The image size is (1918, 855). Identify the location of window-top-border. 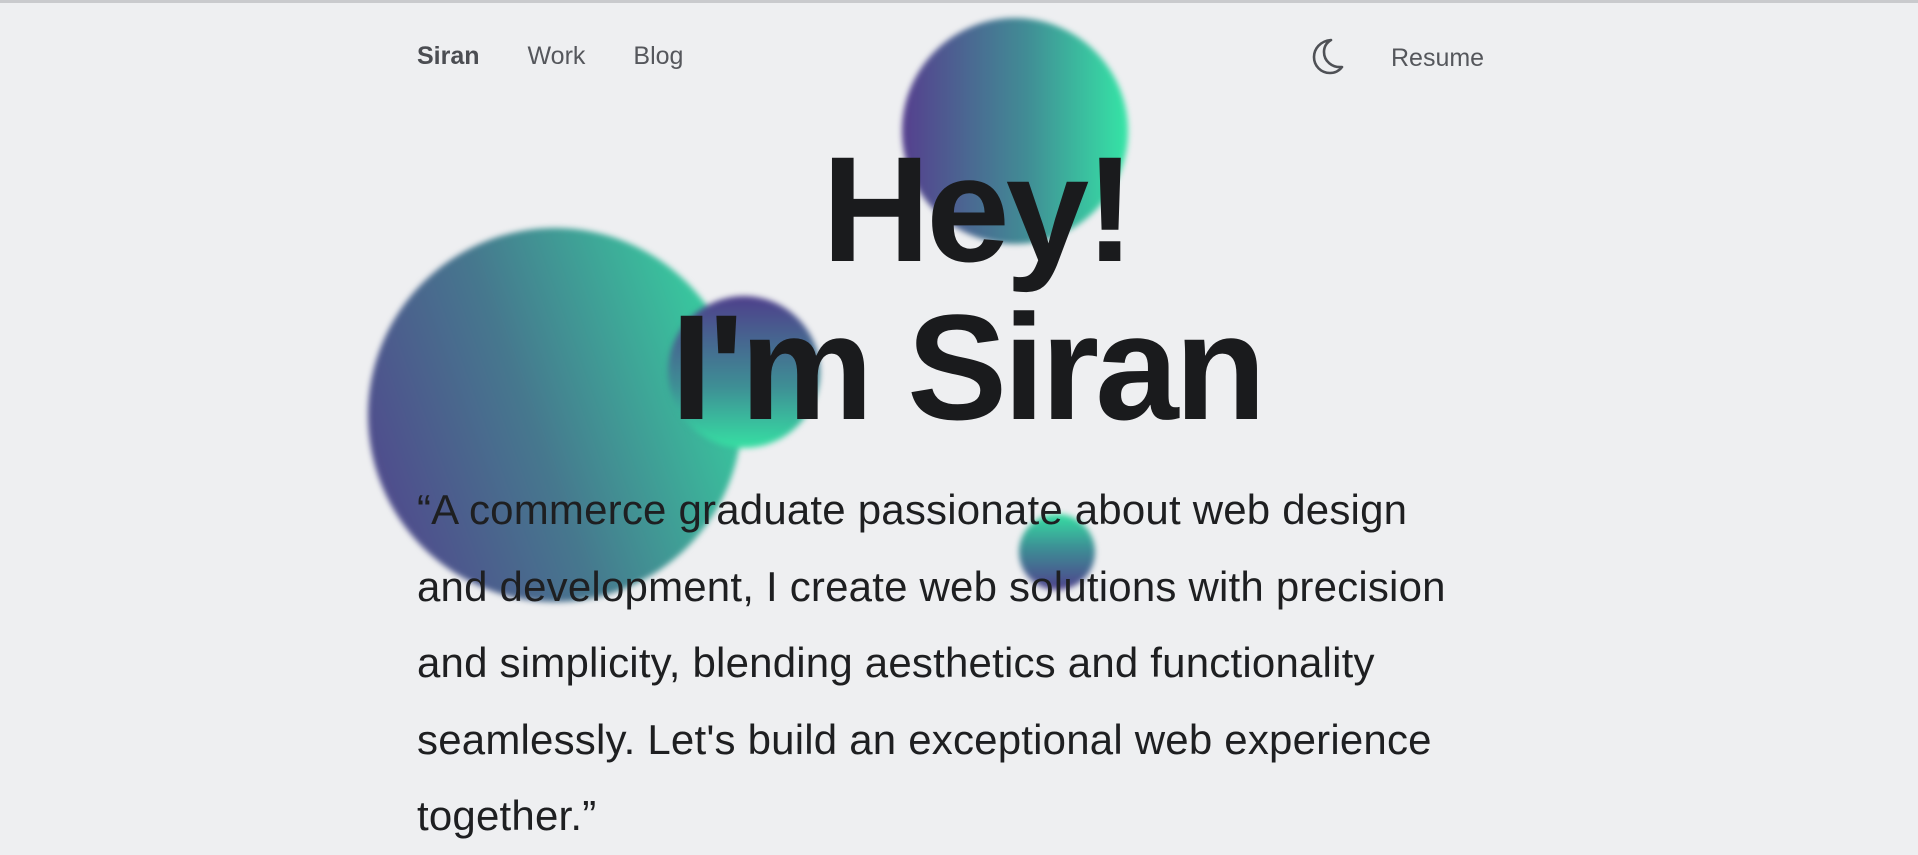
(959, 1).